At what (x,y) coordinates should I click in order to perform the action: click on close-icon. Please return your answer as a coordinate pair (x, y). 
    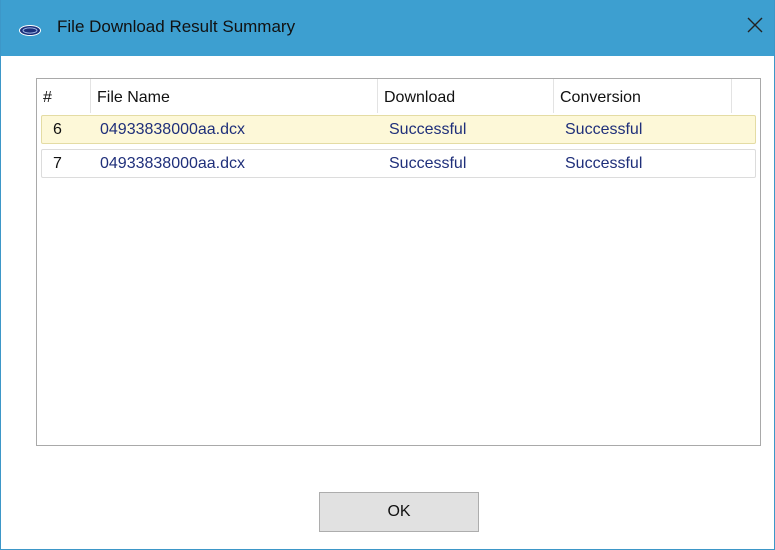
    Looking at the image, I should click on (755, 27).